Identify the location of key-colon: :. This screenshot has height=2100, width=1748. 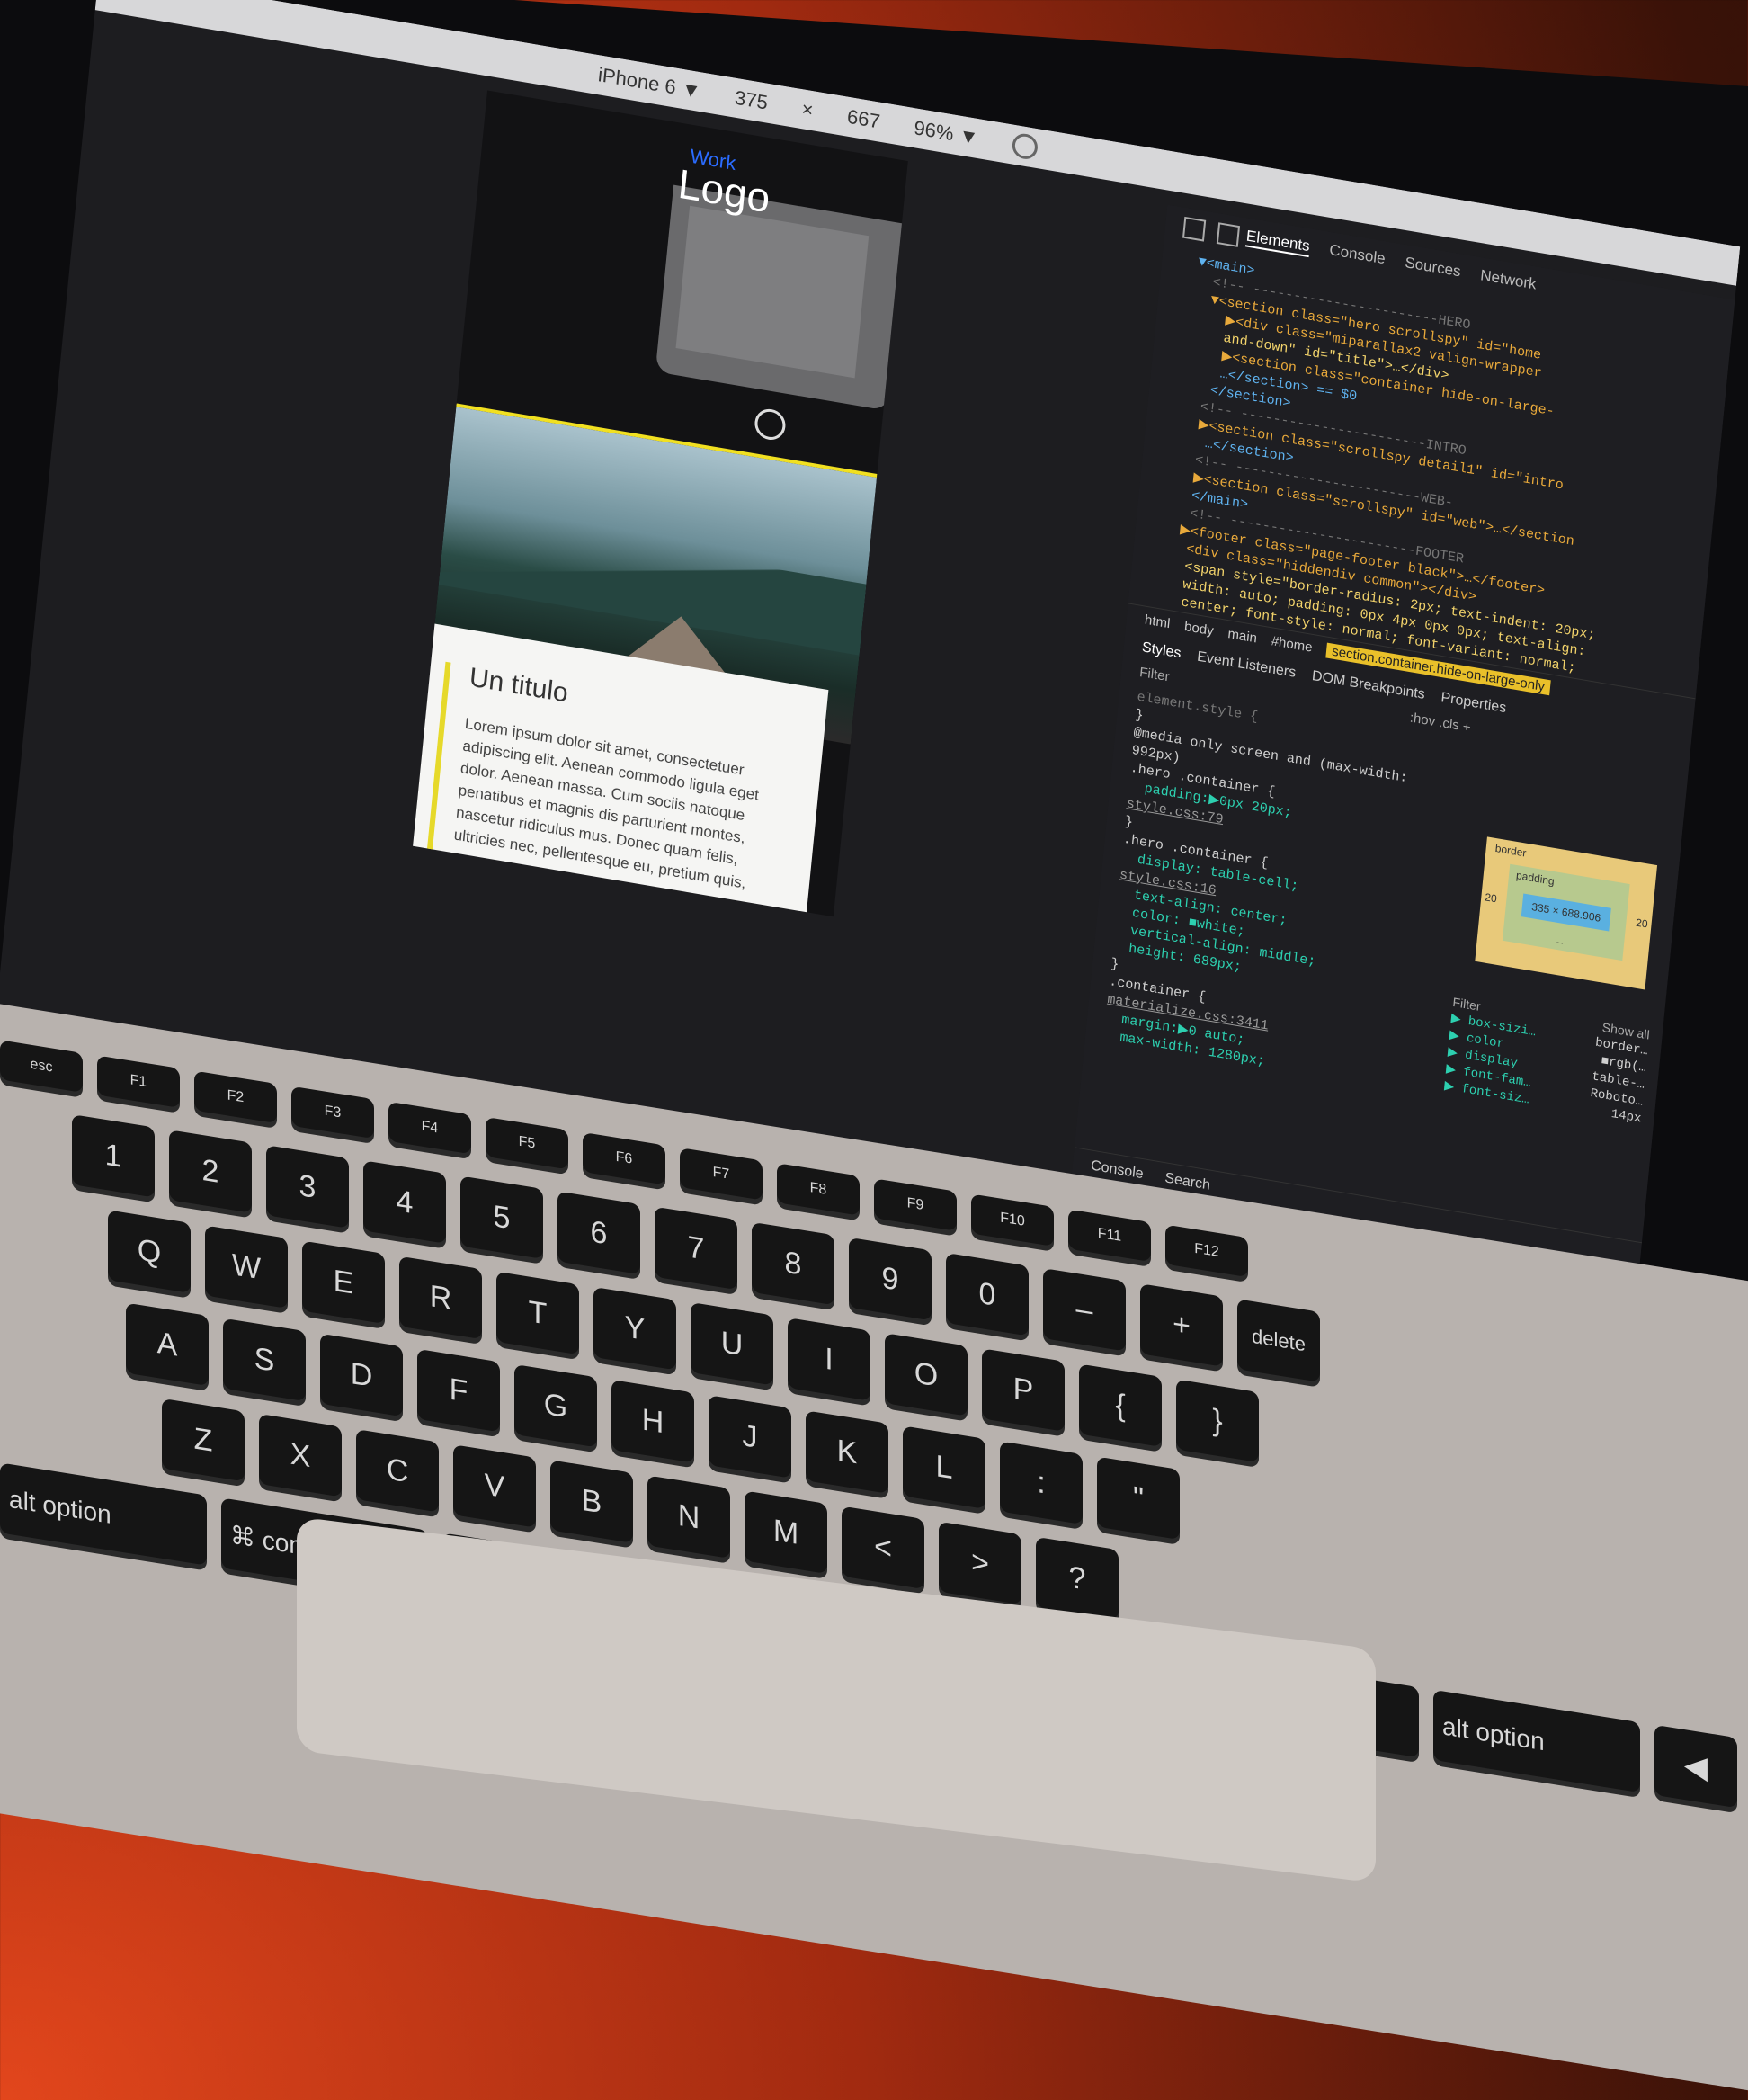
(1041, 1483).